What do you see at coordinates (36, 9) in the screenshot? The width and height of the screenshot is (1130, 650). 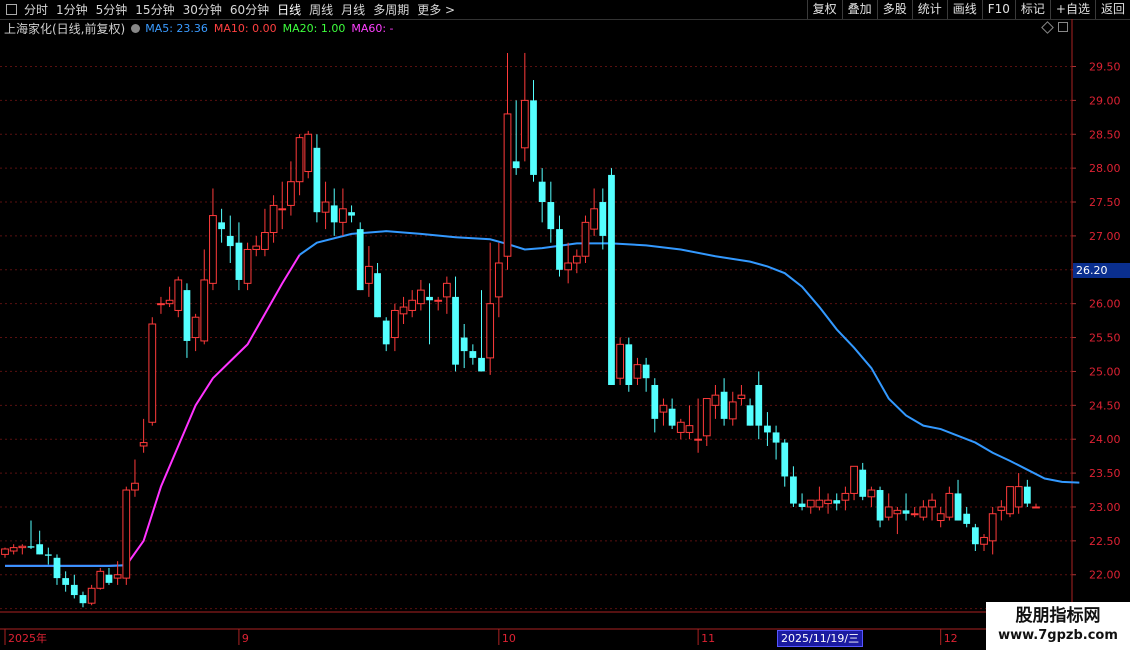 I see `tab-period: 分时` at bounding box center [36, 9].